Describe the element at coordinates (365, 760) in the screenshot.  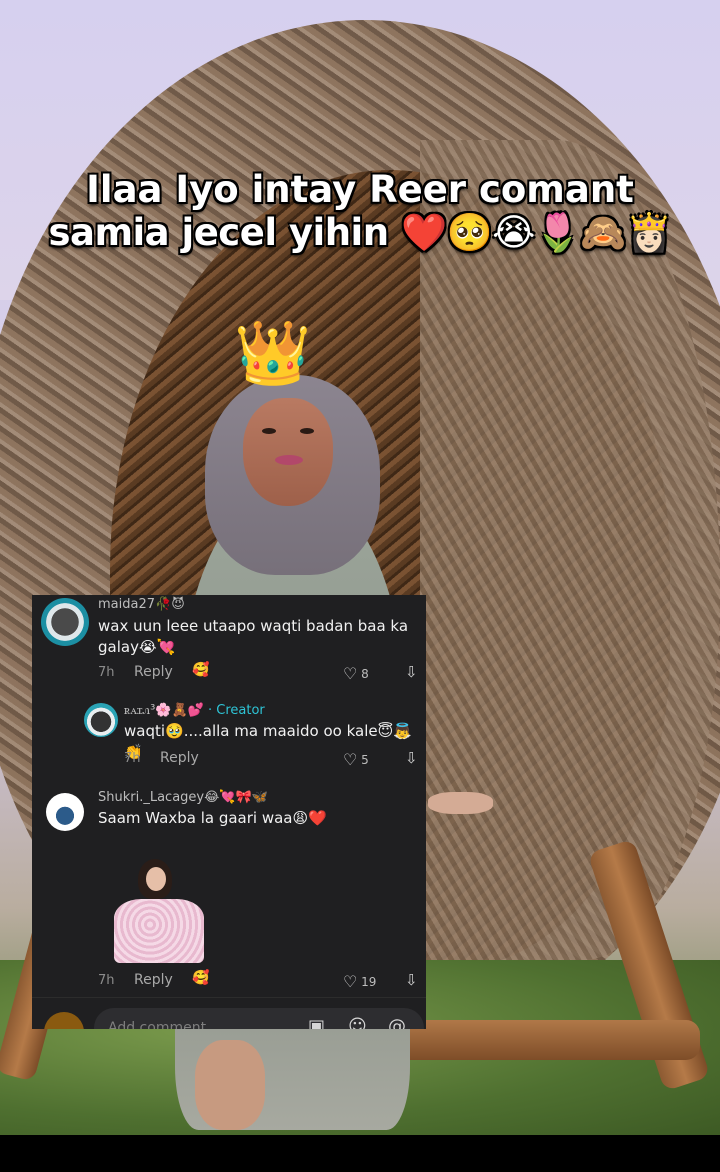
I see `like-count: 5` at that location.